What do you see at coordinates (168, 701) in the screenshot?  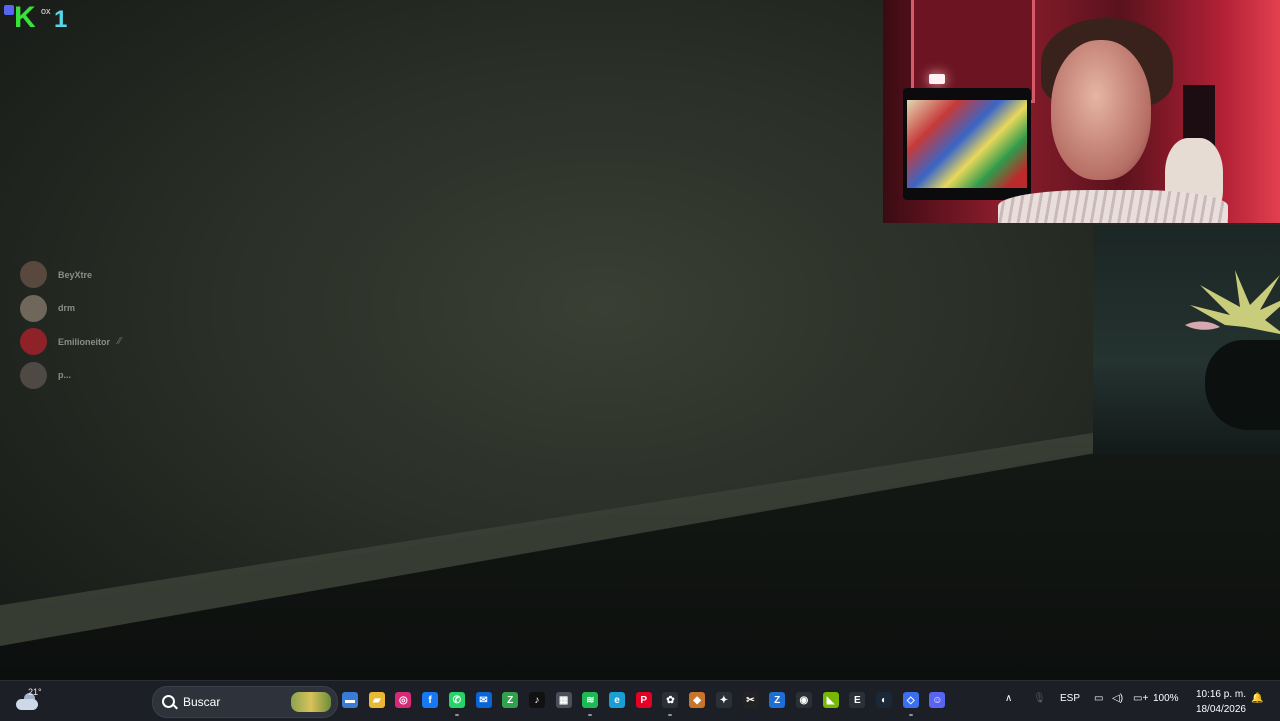 I see `search-icon` at bounding box center [168, 701].